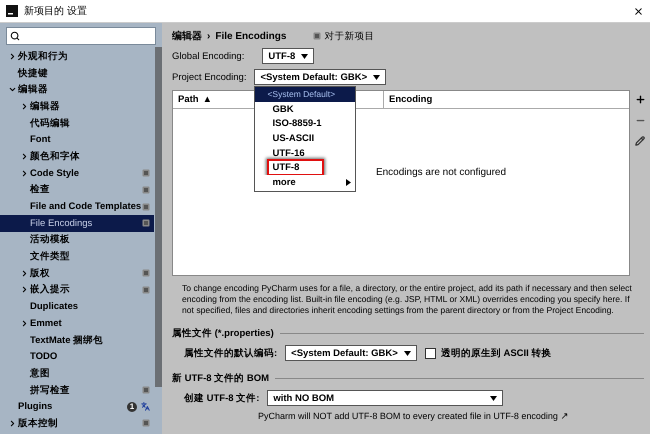  Describe the element at coordinates (77, 240) in the screenshot. I see `sidebar-item: 活动模板` at that location.